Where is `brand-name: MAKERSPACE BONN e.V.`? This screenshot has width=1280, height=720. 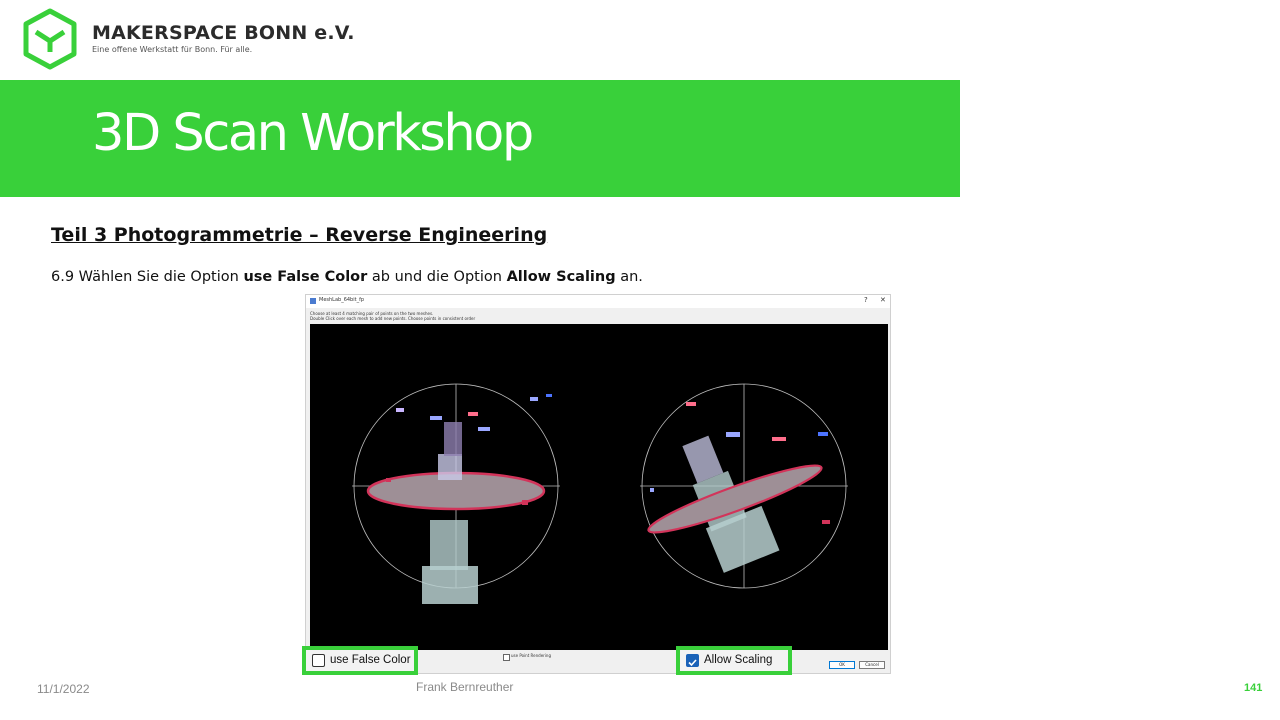
brand-name: MAKERSPACE BONN e.V. is located at coordinates (223, 33).